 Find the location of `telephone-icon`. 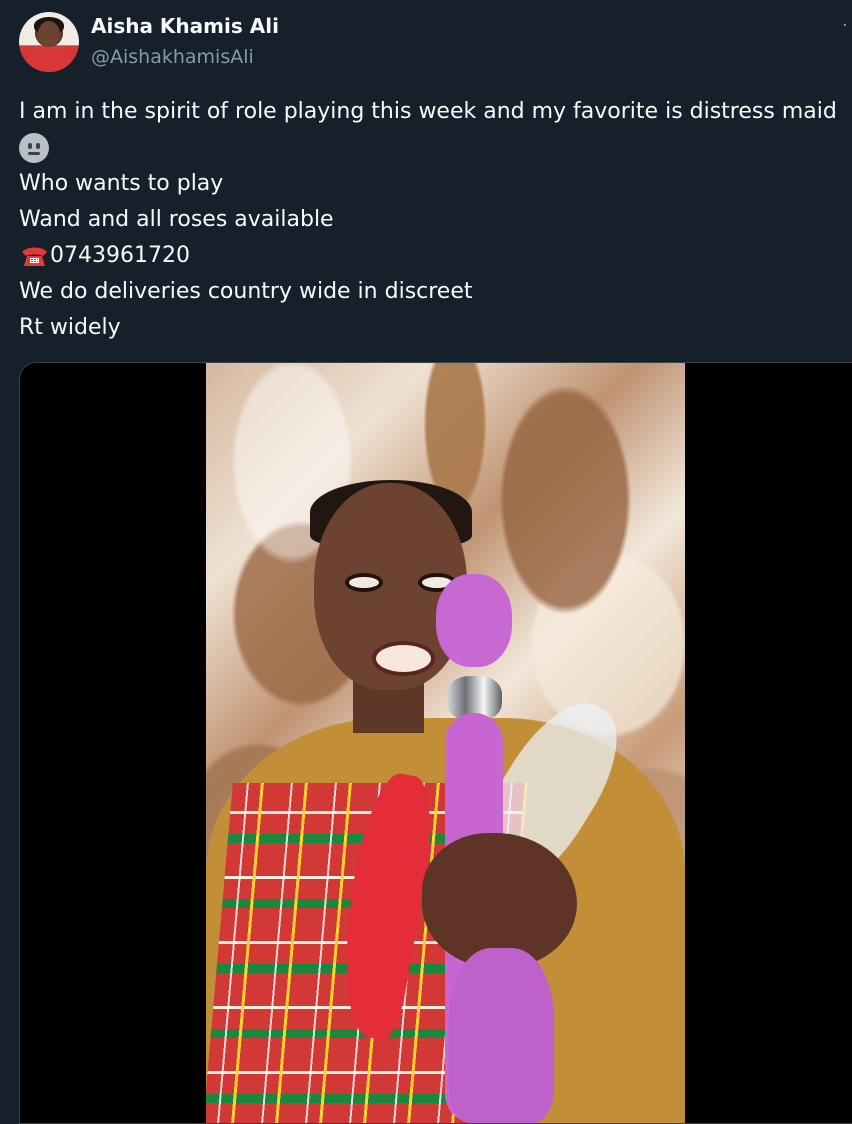

telephone-icon is located at coordinates (34, 256).